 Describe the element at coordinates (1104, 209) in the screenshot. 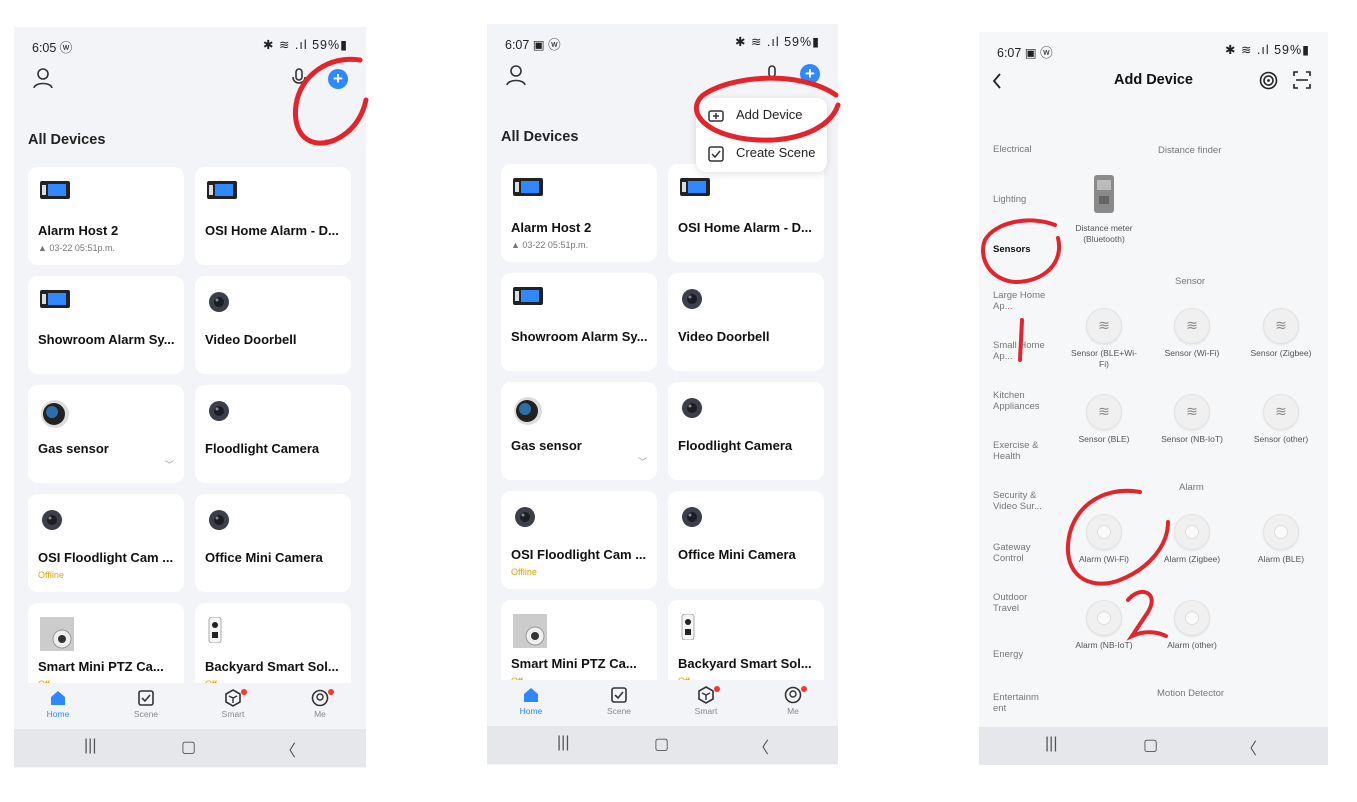

I see `device-distance-meter: Distance meter (Bluetooth)` at that location.